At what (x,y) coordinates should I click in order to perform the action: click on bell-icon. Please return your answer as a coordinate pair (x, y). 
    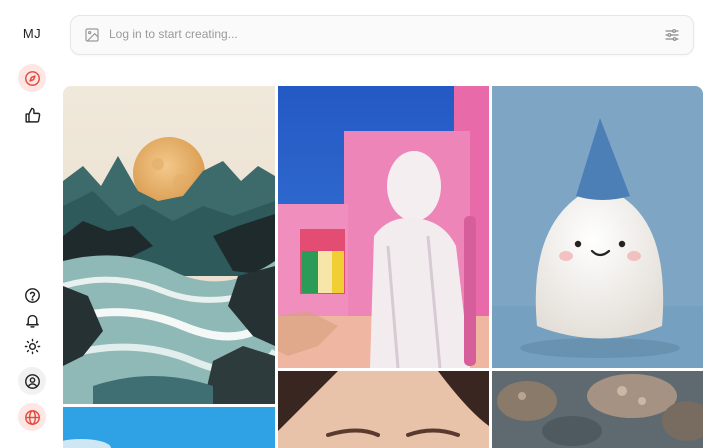
    Looking at the image, I should click on (32, 321).